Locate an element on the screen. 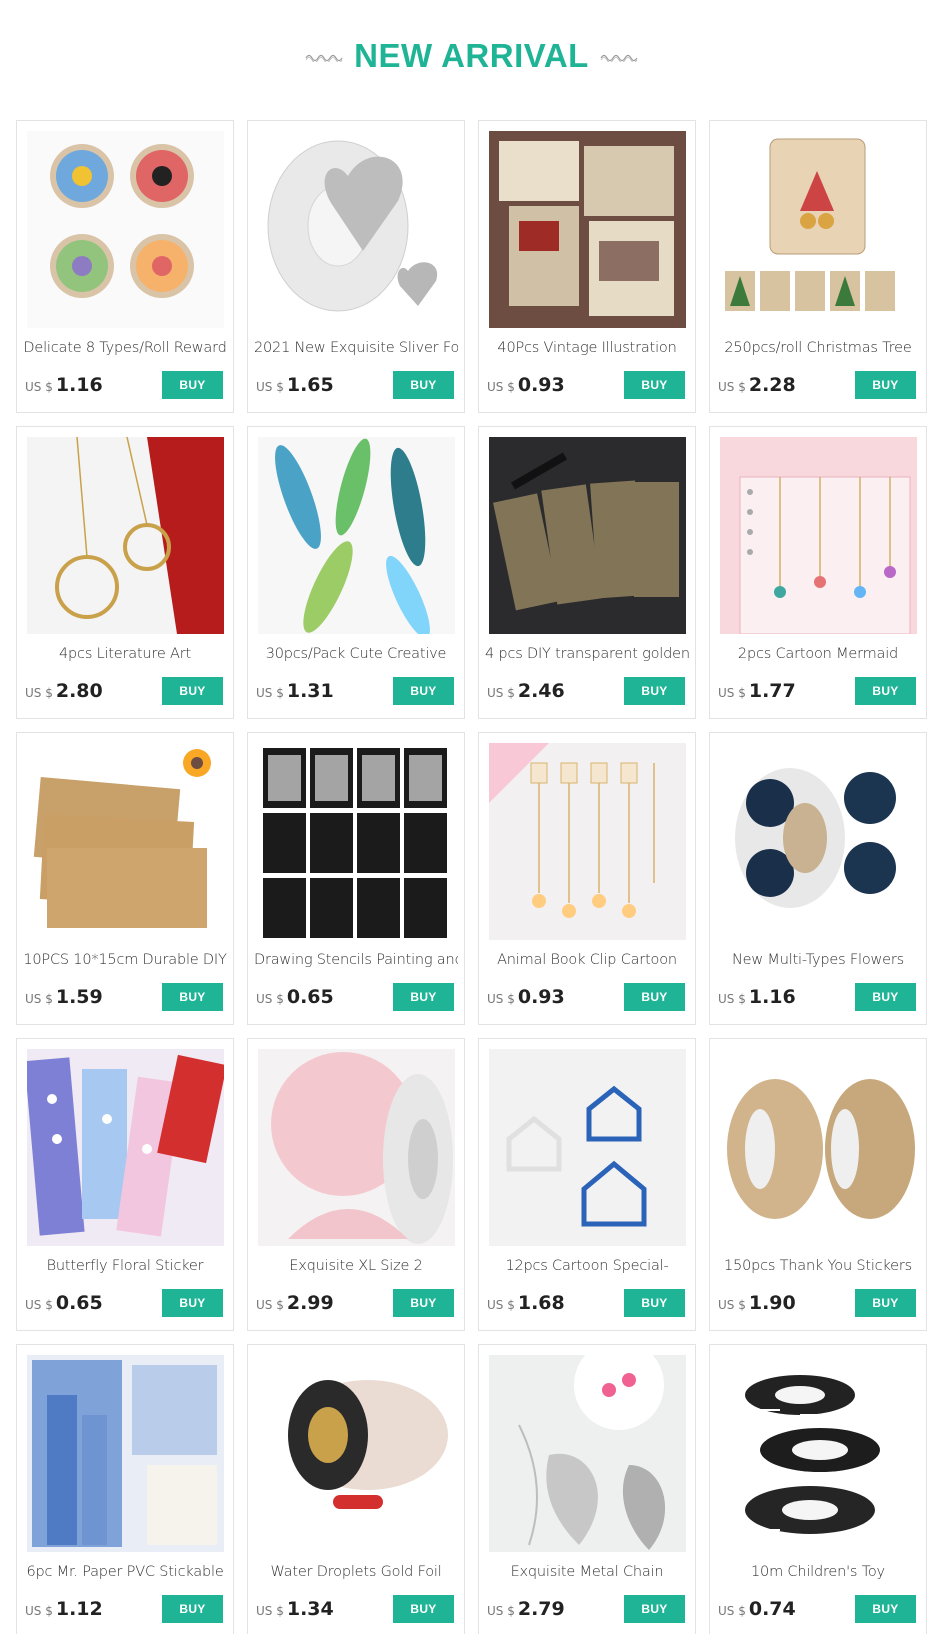  product-card-16: 150pcs Thank You Stickers US $ 1.90 BUY is located at coordinates (818, 1184).